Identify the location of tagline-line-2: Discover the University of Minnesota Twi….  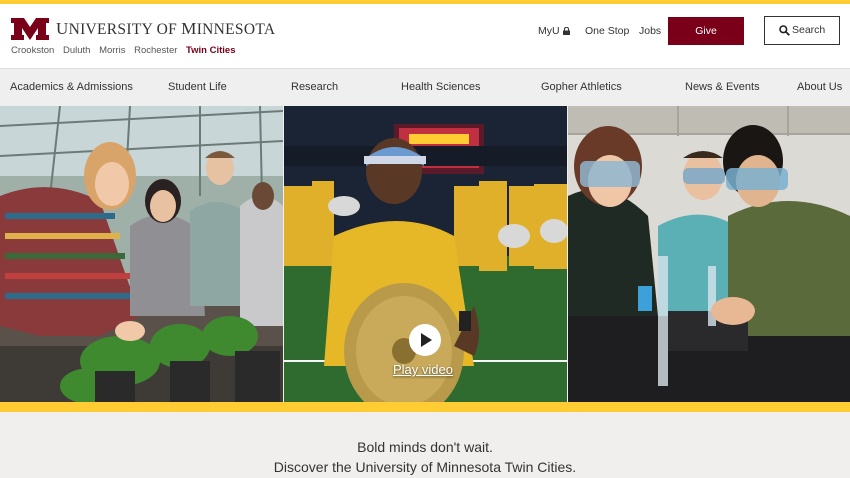
(425, 467).